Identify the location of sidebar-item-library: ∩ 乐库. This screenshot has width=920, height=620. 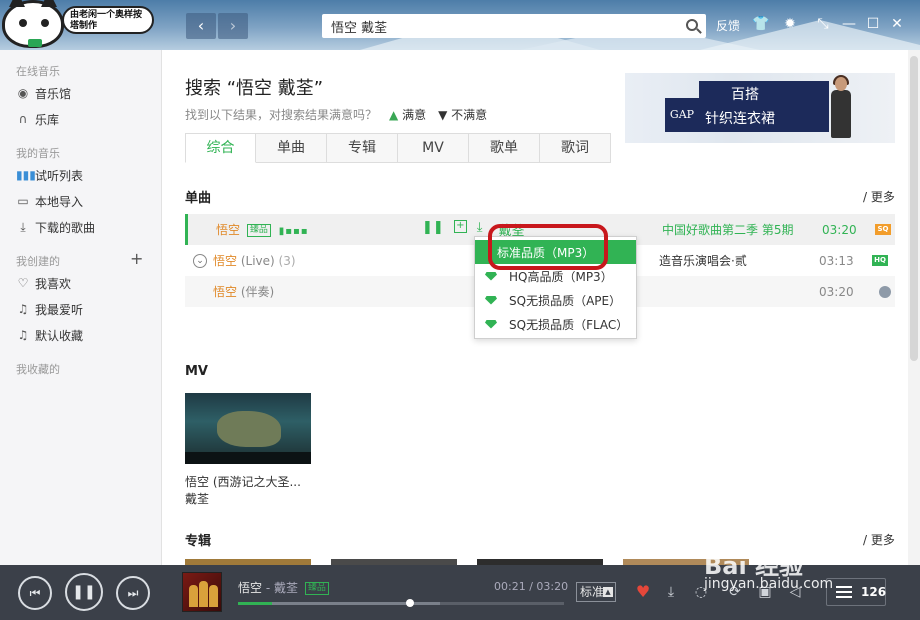
(37, 119).